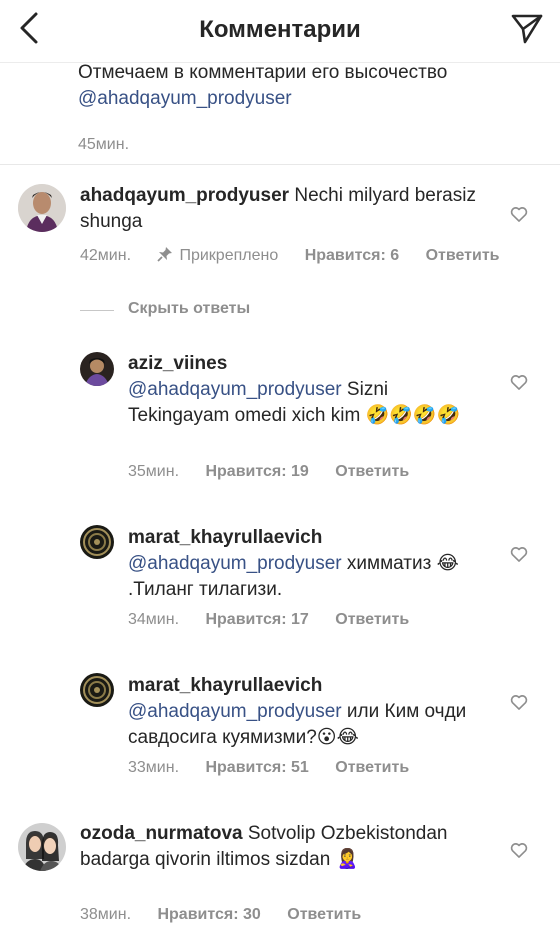 This screenshot has width=560, height=930. I want to click on comment-meta: 42мин. Прикреплено Нравится: 6 Ответить, so click(290, 255).